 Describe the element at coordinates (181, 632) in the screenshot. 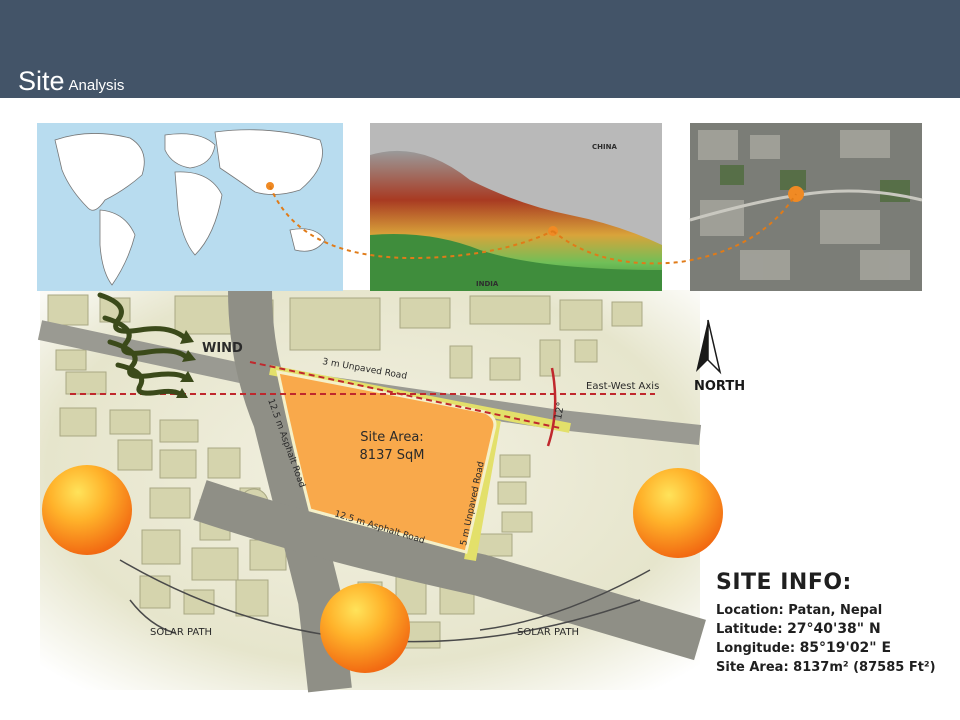

I see `solar-path-label-left: SOLAR PATH` at that location.